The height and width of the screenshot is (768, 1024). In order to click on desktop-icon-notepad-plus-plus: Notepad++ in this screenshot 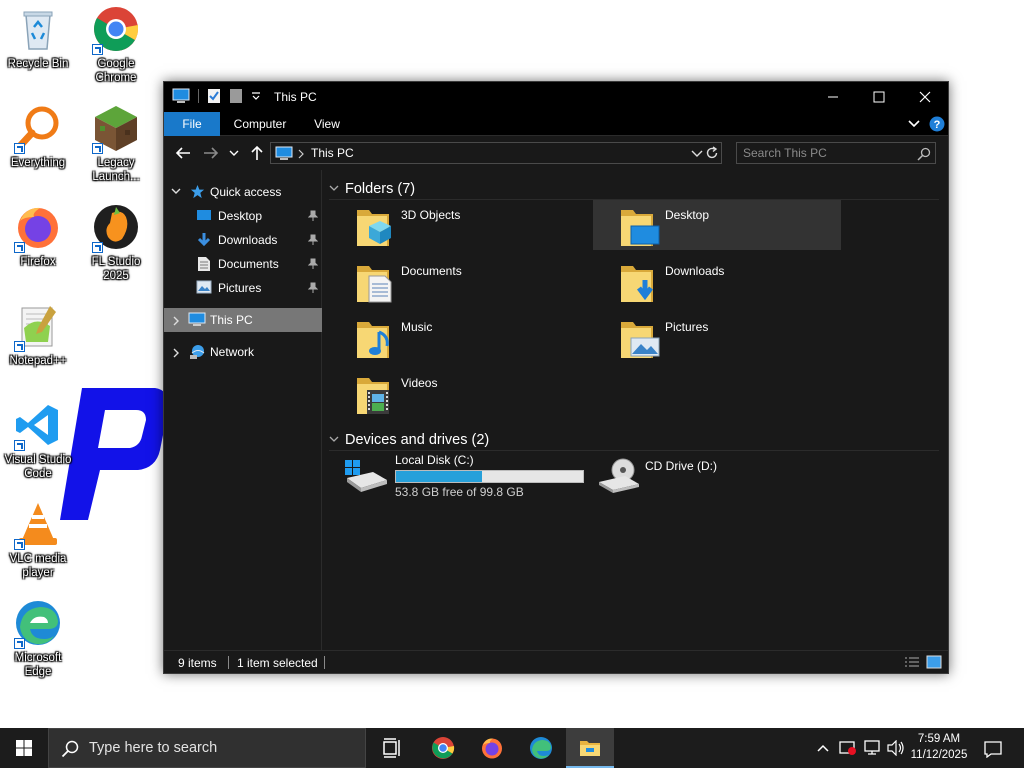, I will do `click(38, 335)`.